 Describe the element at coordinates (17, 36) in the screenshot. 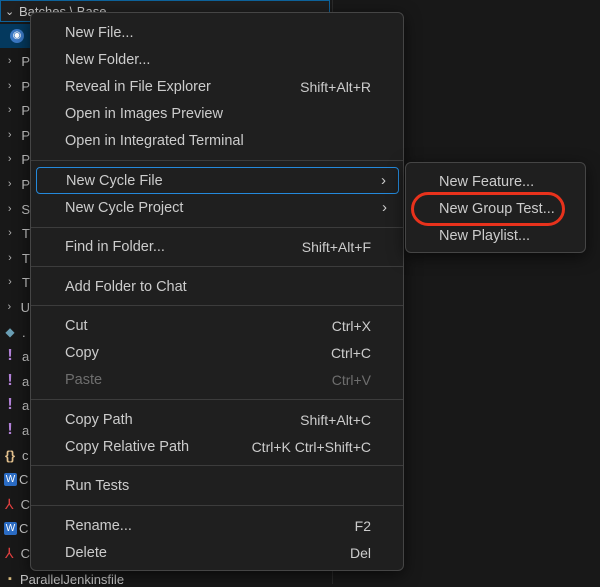

I see `globe-file-icon: ◉` at that location.